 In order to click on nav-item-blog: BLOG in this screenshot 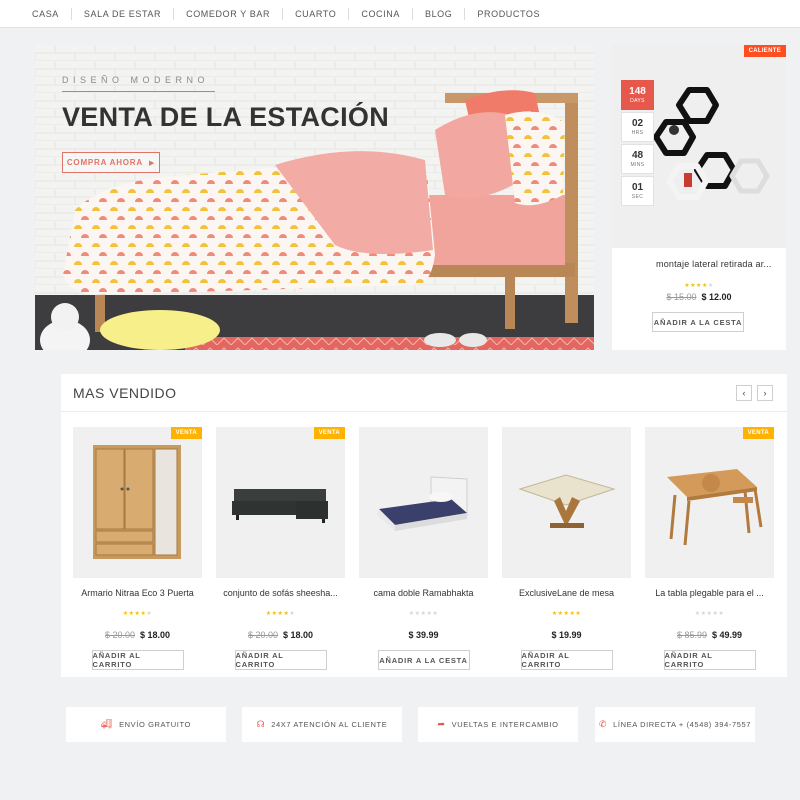, I will do `click(439, 13)`.